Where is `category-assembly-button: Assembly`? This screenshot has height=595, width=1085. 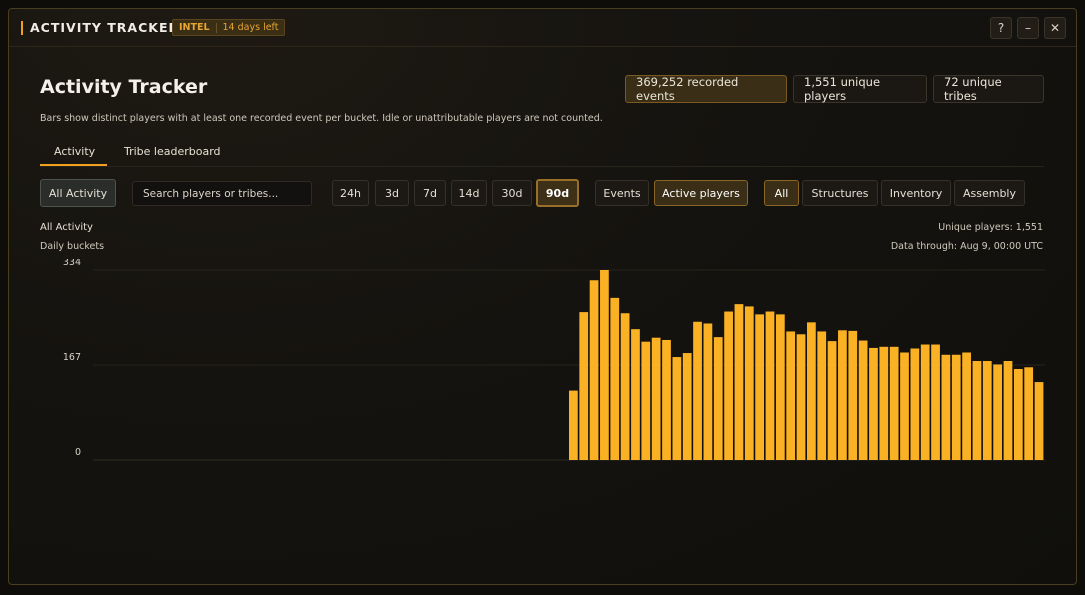 category-assembly-button: Assembly is located at coordinates (989, 193).